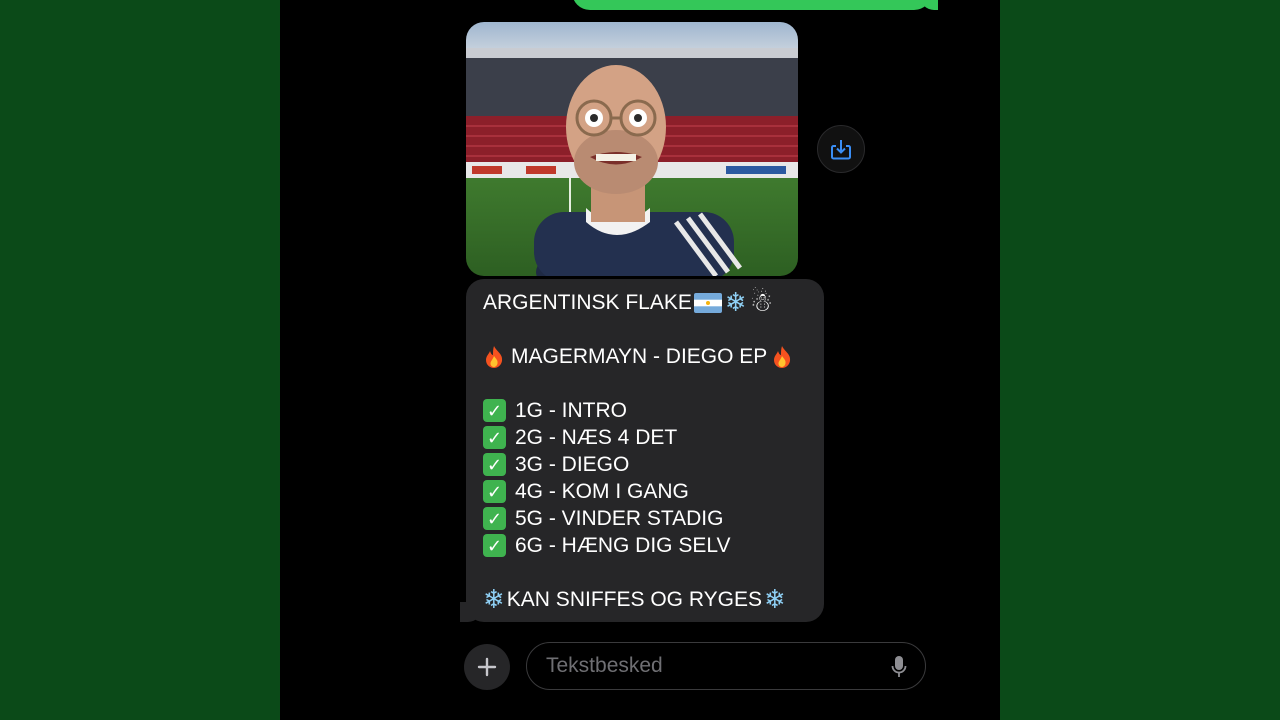 The height and width of the screenshot is (720, 1280). I want to click on track-line: ✓ 4G - KOM I GANG, so click(645, 491).